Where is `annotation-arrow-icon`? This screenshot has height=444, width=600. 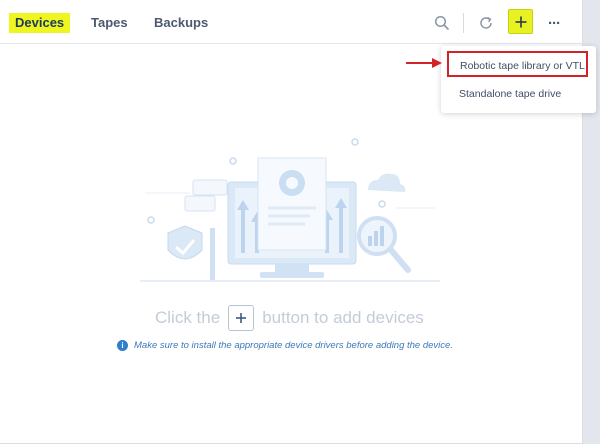
annotation-arrow-icon is located at coordinates (424, 63).